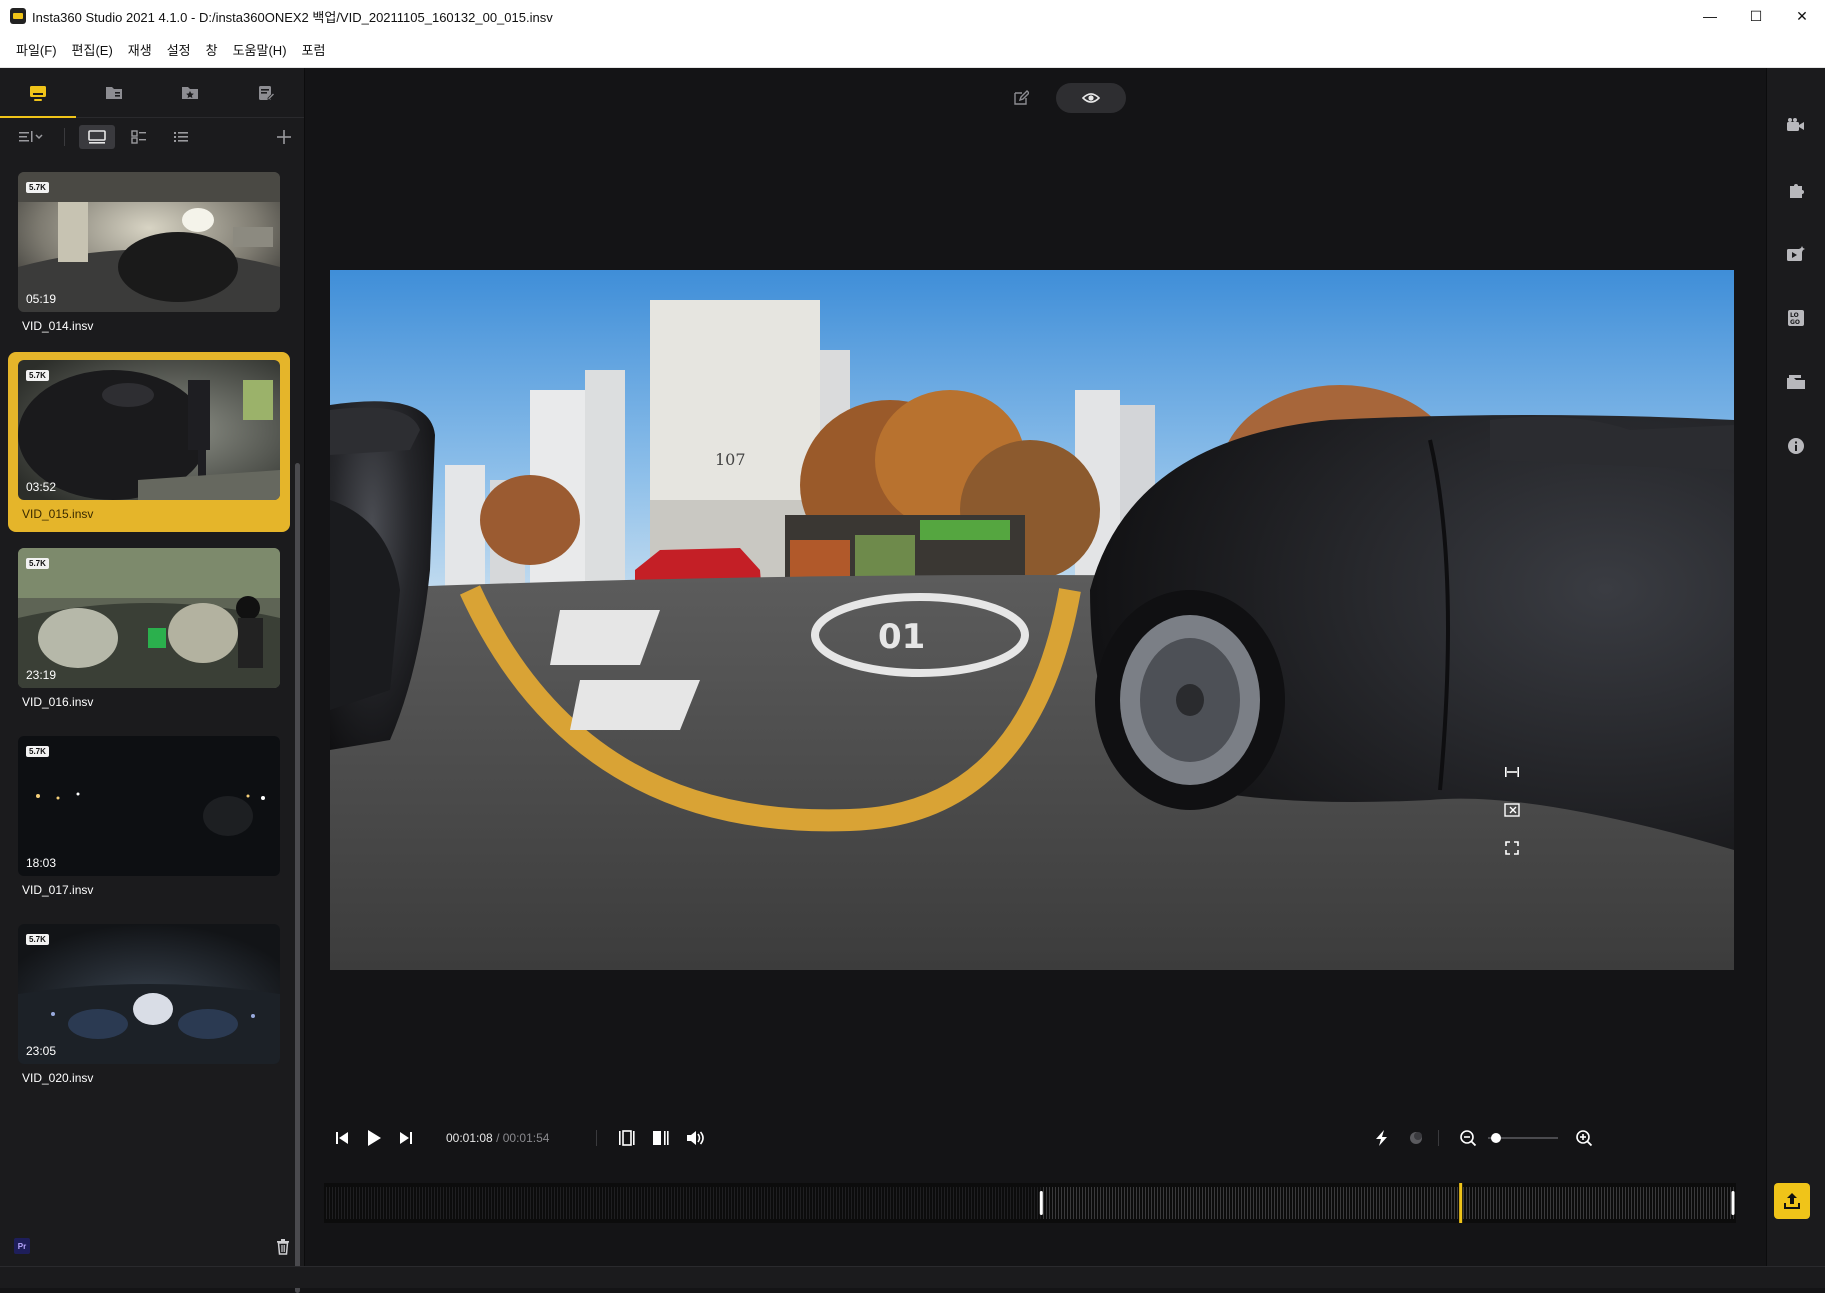 This screenshot has height=1293, width=1825. Describe the element at coordinates (64, 137) in the screenshot. I see `toolbar-divider` at that location.